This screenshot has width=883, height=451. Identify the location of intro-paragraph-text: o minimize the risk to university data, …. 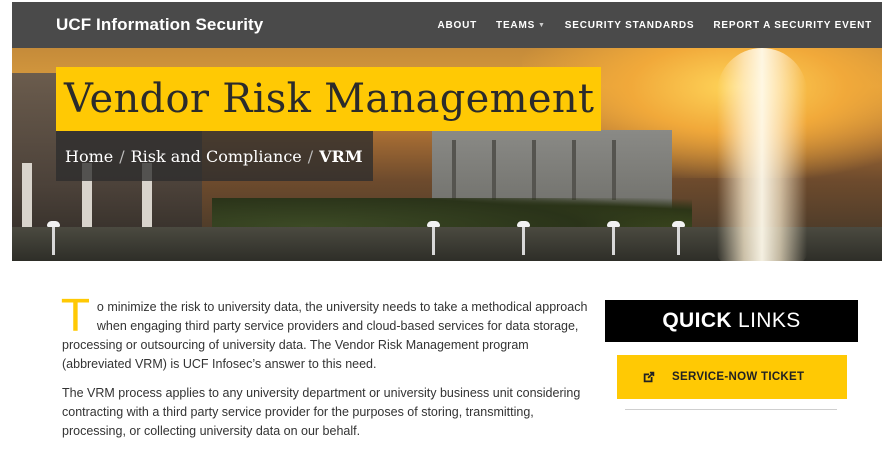
(325, 335).